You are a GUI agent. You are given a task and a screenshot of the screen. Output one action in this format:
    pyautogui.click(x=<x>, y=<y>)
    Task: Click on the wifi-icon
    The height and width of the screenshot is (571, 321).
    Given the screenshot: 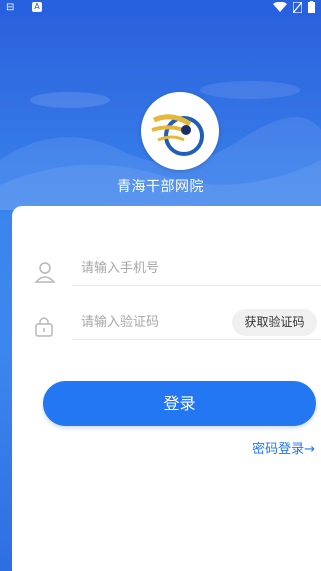 What is the action you would take?
    pyautogui.click(x=280, y=7)
    